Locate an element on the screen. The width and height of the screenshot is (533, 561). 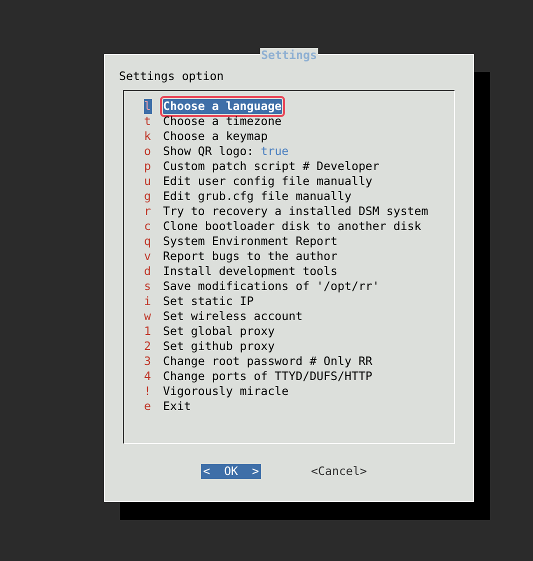
hotkey-text: r is located at coordinates (148, 211).